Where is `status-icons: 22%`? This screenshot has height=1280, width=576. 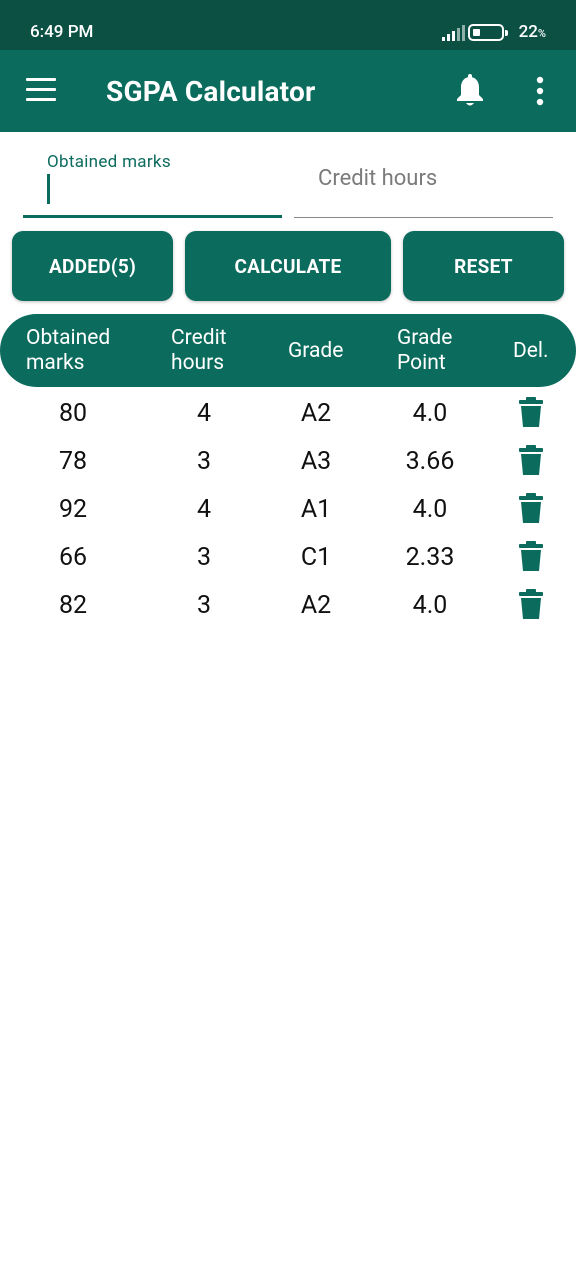
status-icons: 22% is located at coordinates (466, 32).